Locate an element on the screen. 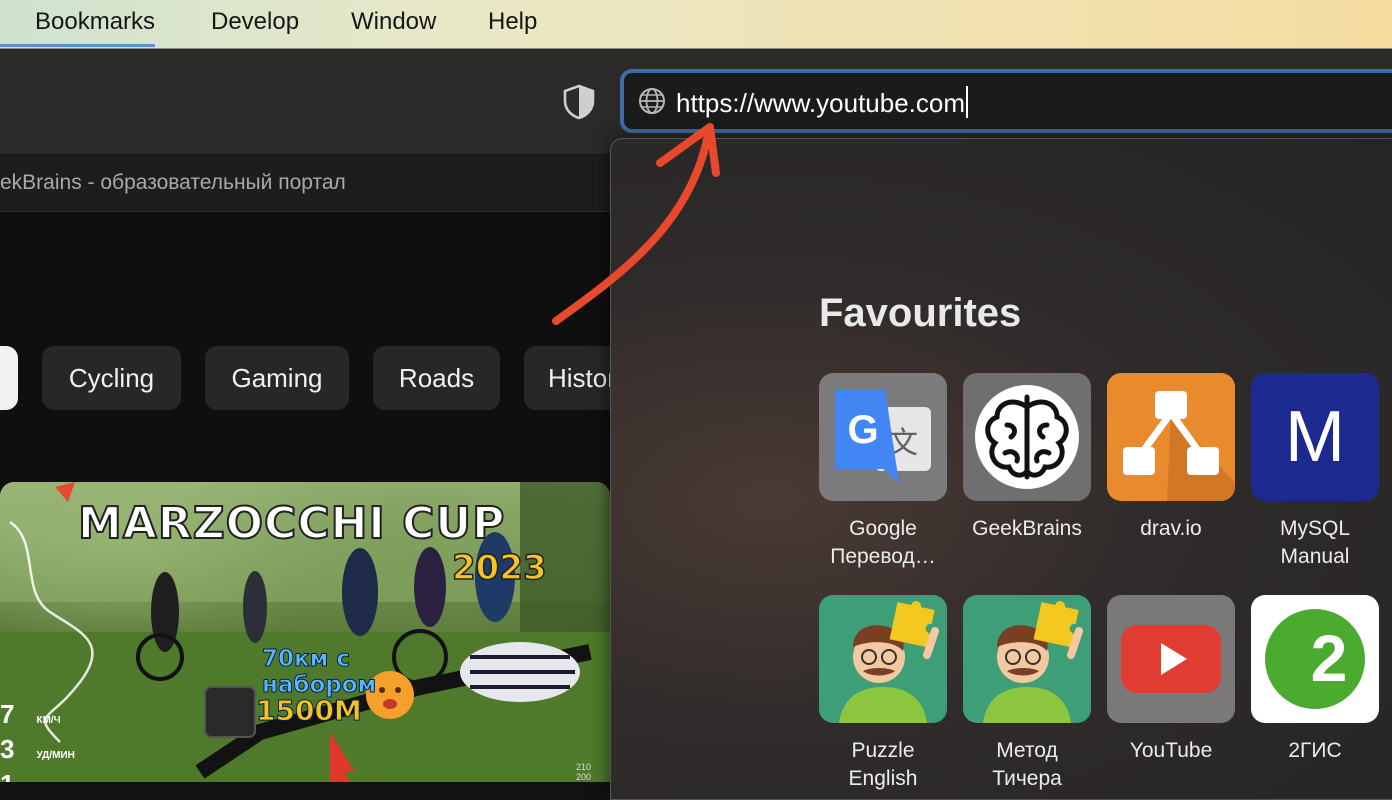 Image resolution: width=1392 pixels, height=800 pixels. tile-letter: M is located at coordinates (1315, 437).